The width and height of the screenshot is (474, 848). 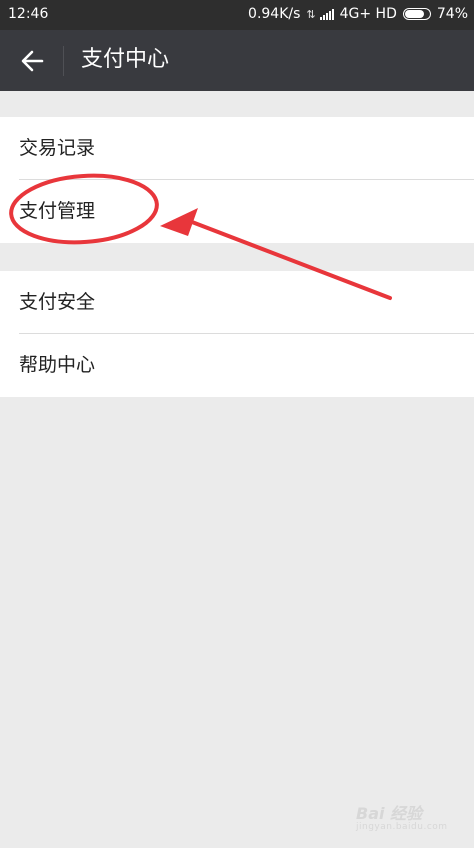 I want to click on menu-group-1: 交易记录 支付管理, so click(x=237, y=180).